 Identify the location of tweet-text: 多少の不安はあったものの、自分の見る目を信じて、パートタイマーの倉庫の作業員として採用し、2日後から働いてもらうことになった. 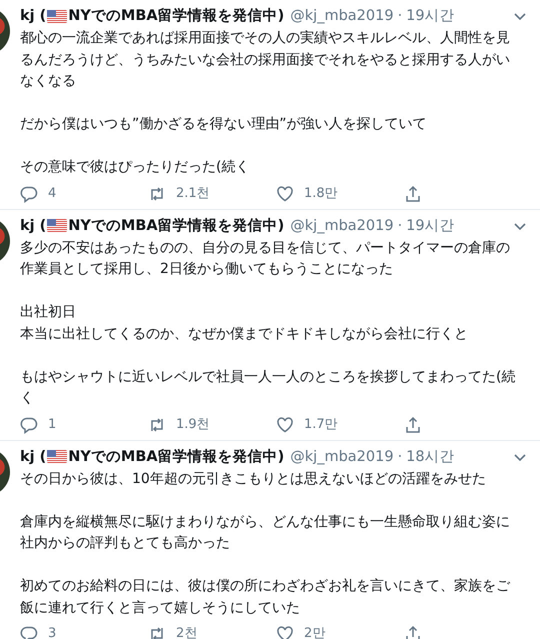
(265, 258).